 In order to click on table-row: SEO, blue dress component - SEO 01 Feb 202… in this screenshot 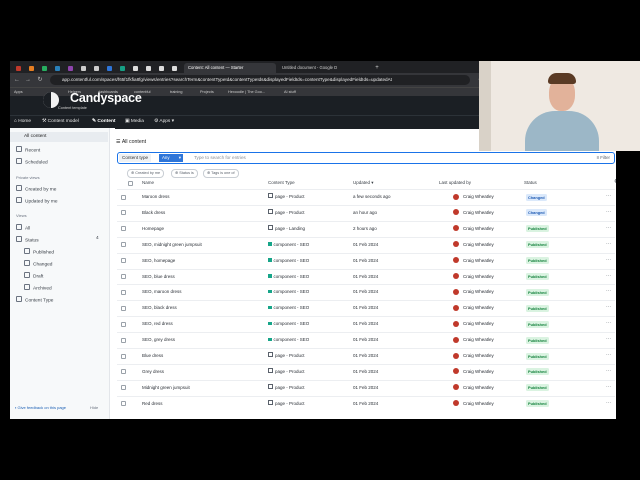, I will do `click(366, 276)`.